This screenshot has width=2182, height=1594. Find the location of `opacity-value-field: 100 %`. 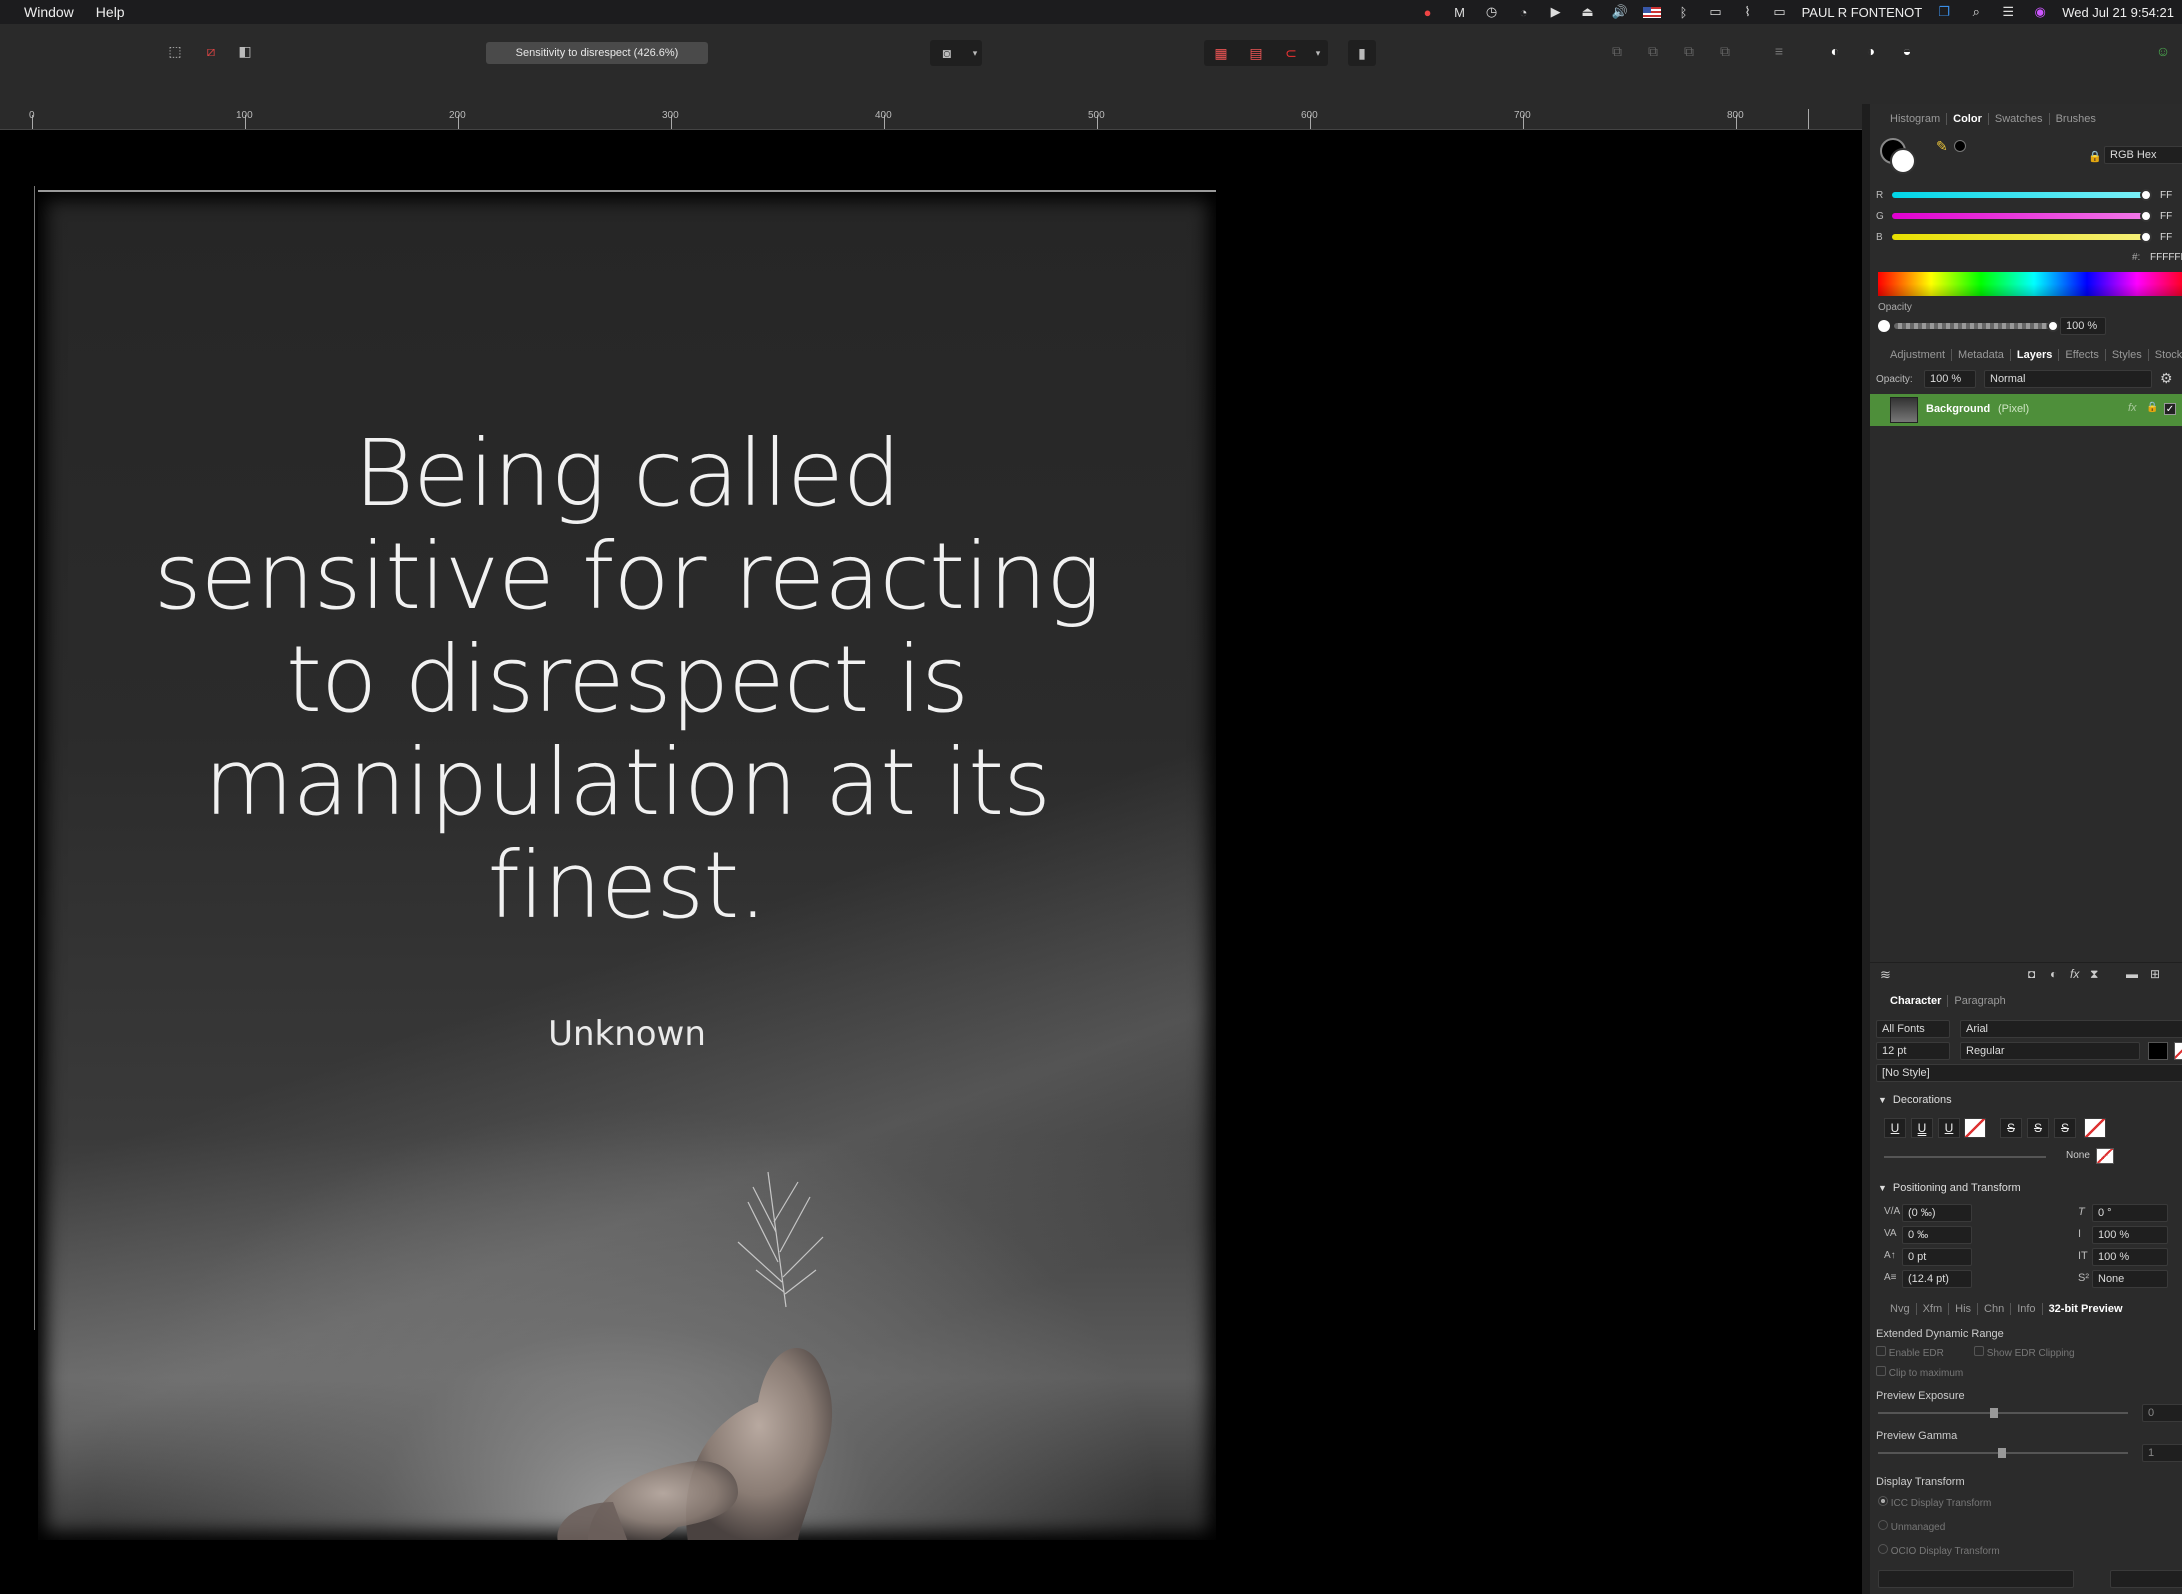

opacity-value-field: 100 % is located at coordinates (2083, 326).